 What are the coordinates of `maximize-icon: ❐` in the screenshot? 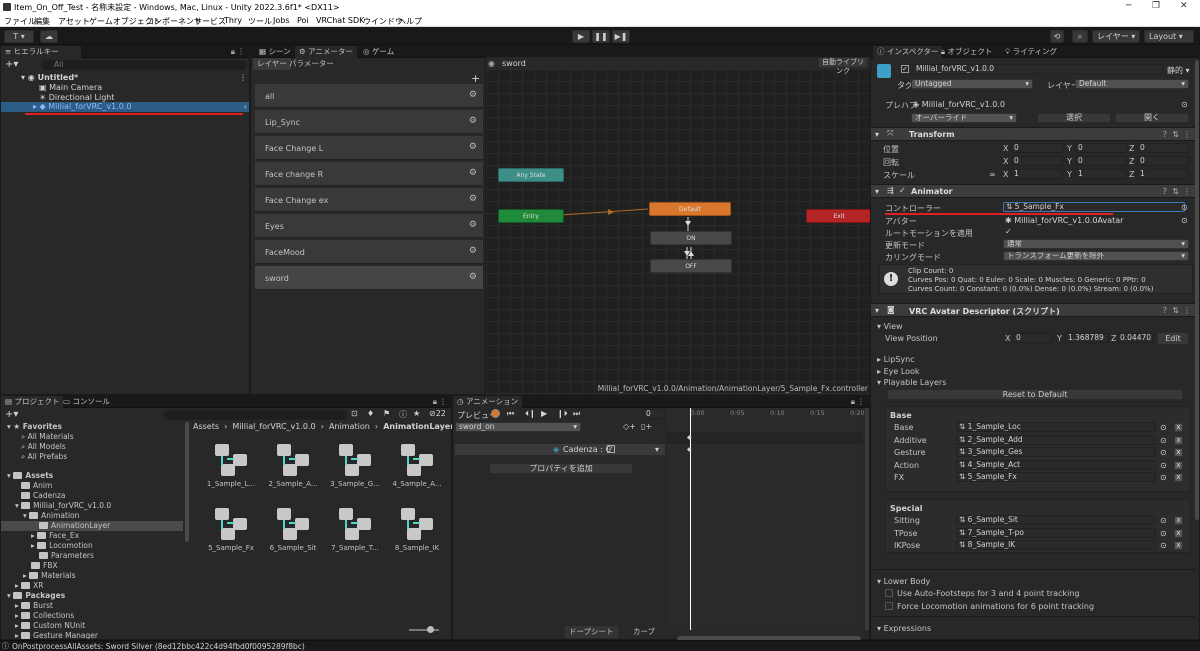 It's located at (1156, 6).